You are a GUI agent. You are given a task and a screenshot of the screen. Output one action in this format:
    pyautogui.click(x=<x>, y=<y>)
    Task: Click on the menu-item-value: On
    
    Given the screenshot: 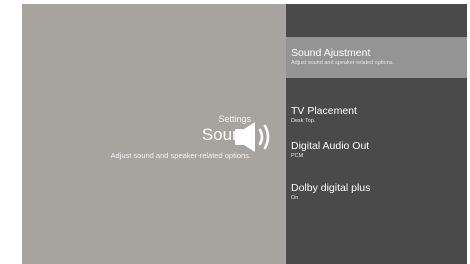 What is the action you would take?
    pyautogui.click(x=295, y=198)
    